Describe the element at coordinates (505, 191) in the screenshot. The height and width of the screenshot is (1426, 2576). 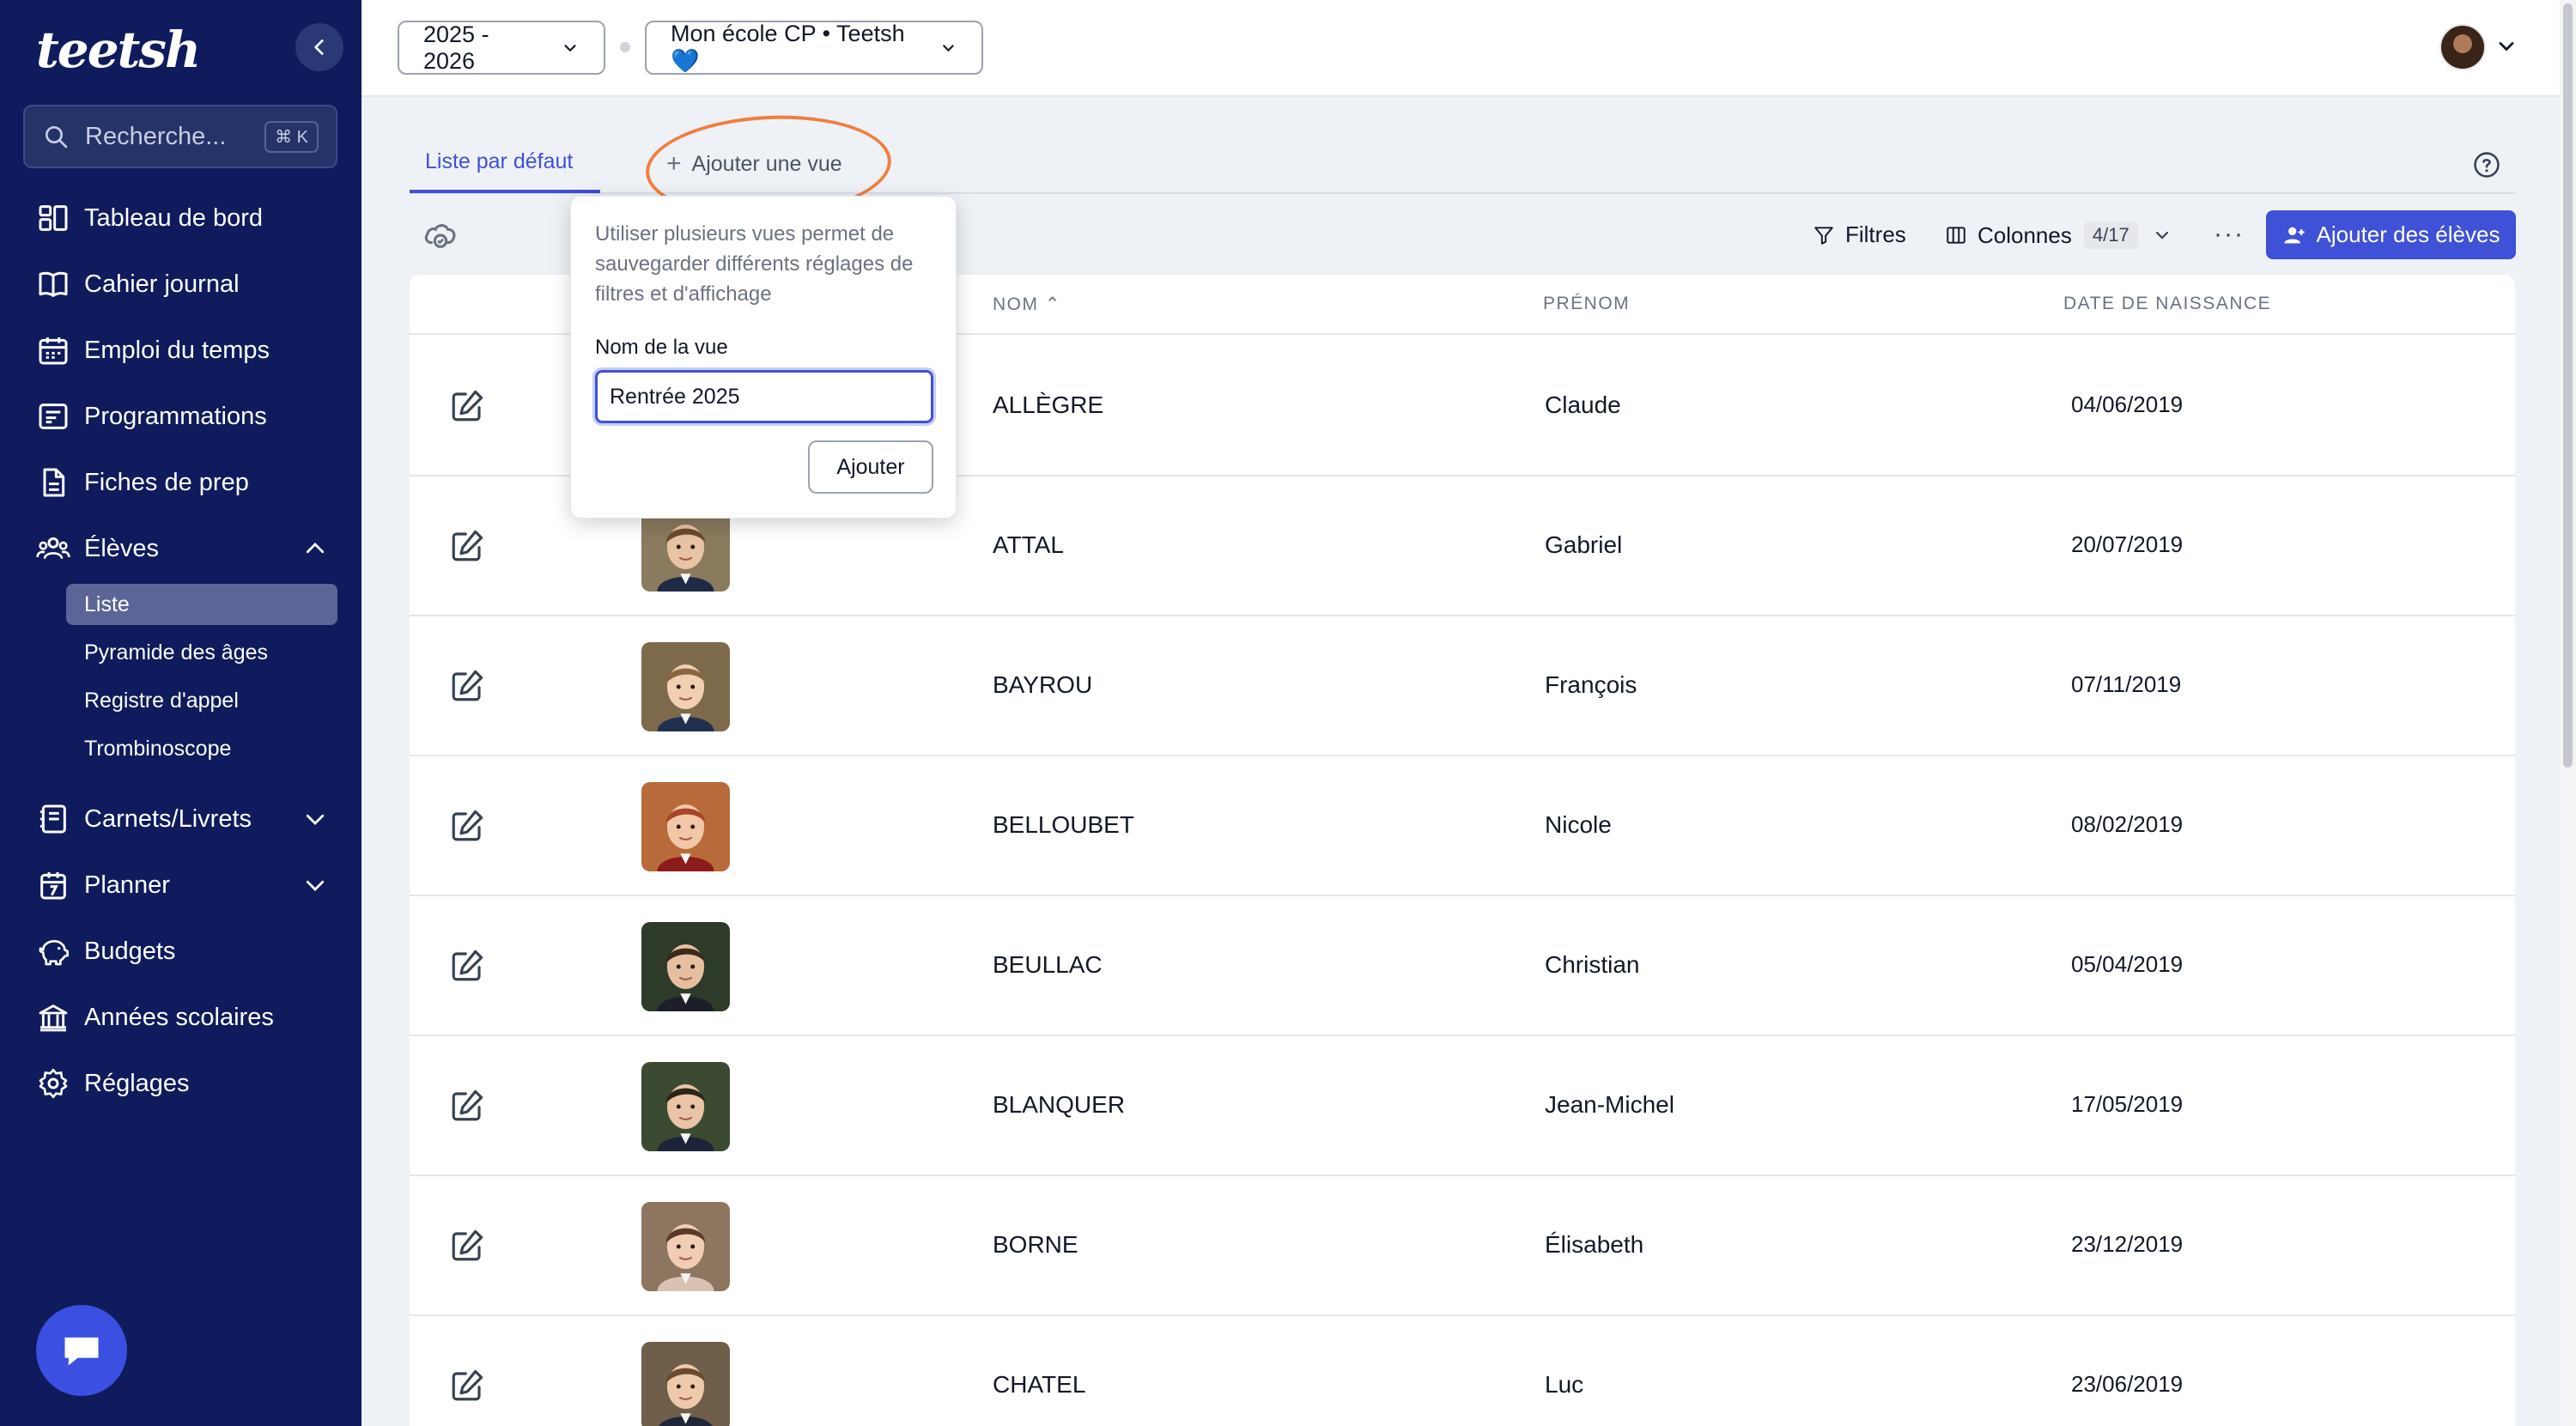
I see `active-tab-indicator` at that location.